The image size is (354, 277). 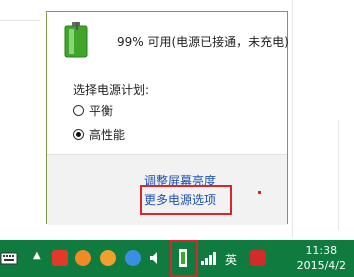 I want to click on radio-balanced, so click(x=78, y=110).